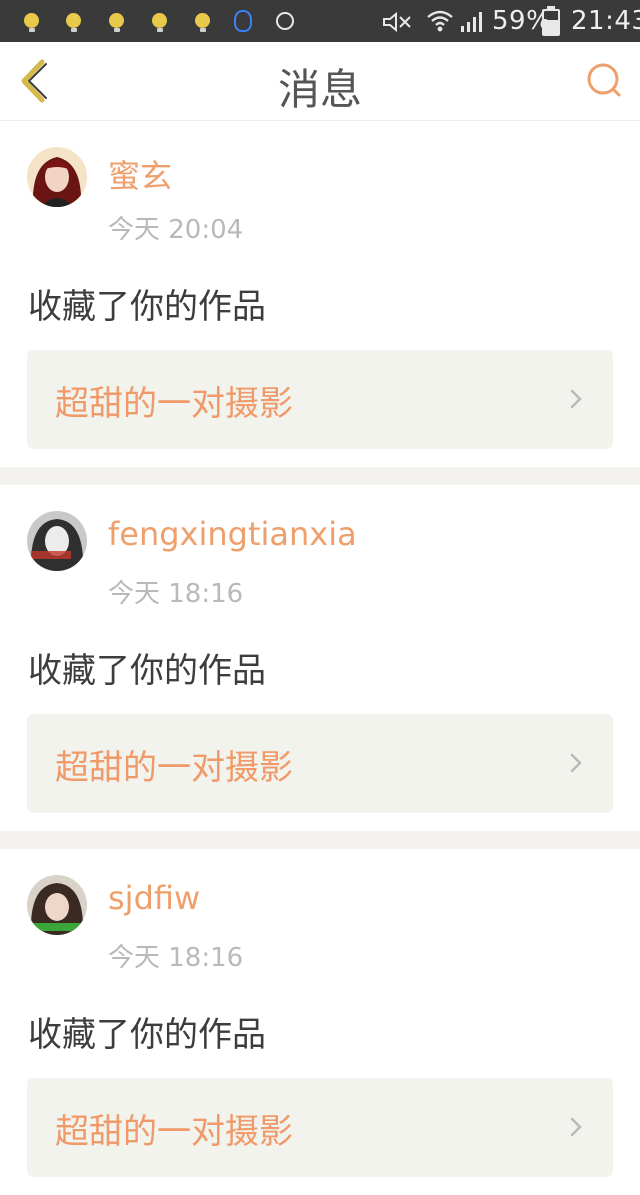 Image resolution: width=640 pixels, height=1195 pixels. What do you see at coordinates (320, 21) in the screenshot?
I see `status-bar: 59% 21:43` at bounding box center [320, 21].